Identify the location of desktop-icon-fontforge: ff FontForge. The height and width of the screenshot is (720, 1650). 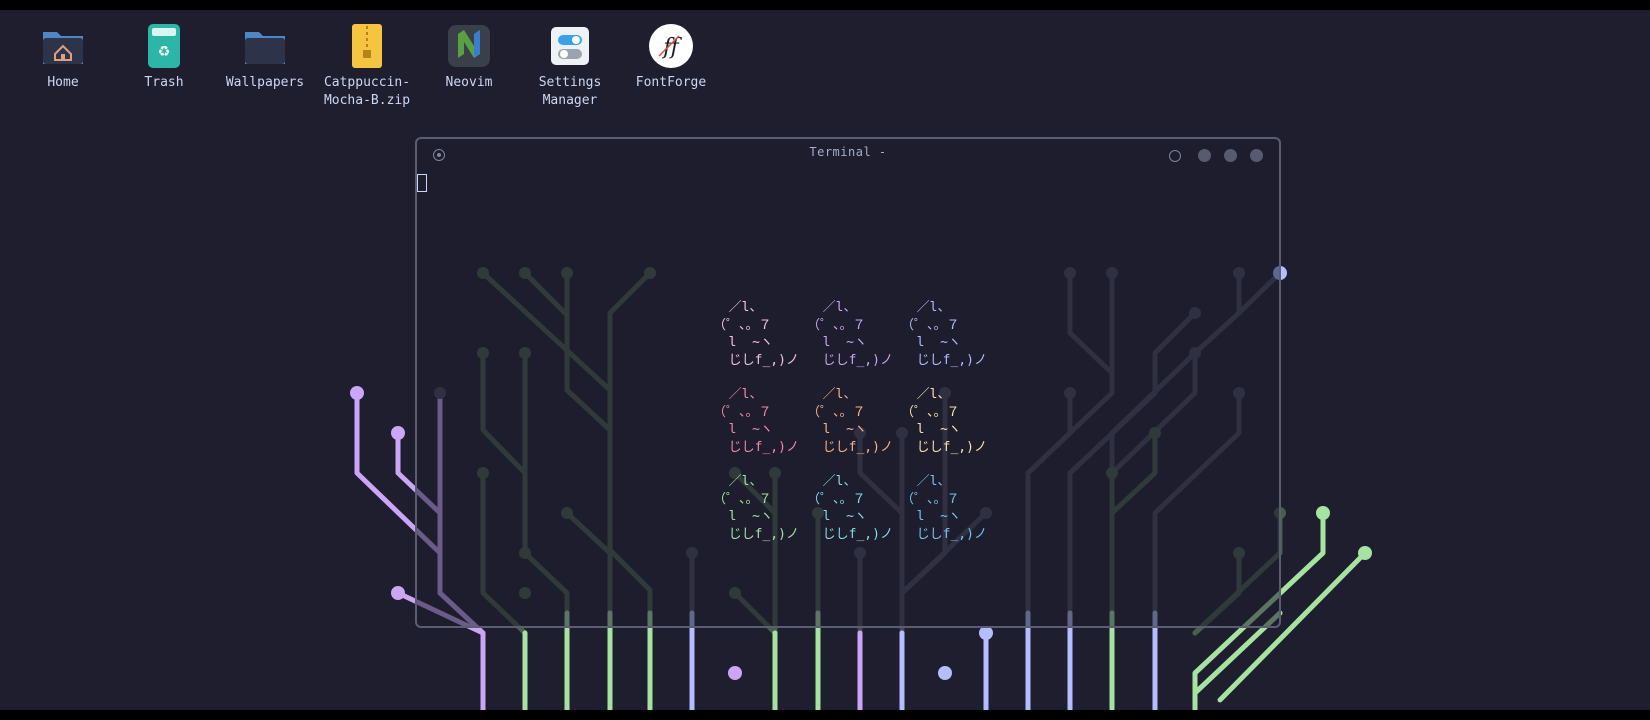
(671, 51).